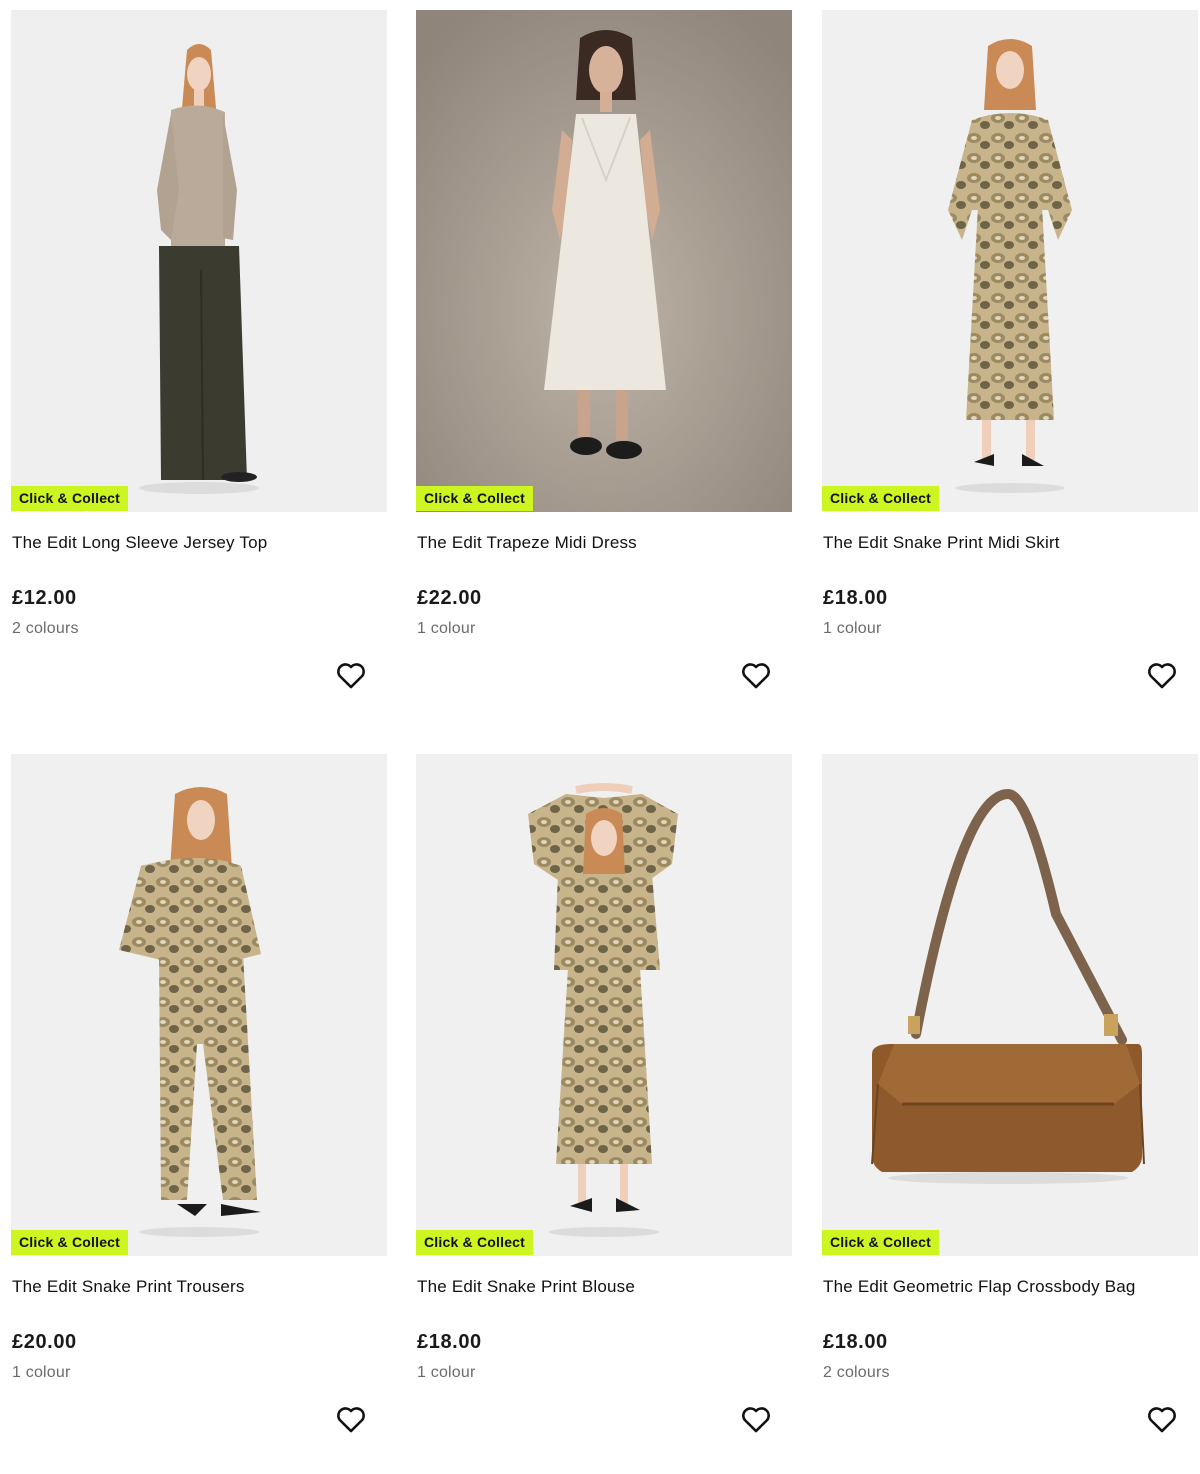 Image resolution: width=1200 pixels, height=1474 pixels. What do you see at coordinates (527, 543) in the screenshot?
I see `product-title: The Edit Trapeze Midi Dress` at bounding box center [527, 543].